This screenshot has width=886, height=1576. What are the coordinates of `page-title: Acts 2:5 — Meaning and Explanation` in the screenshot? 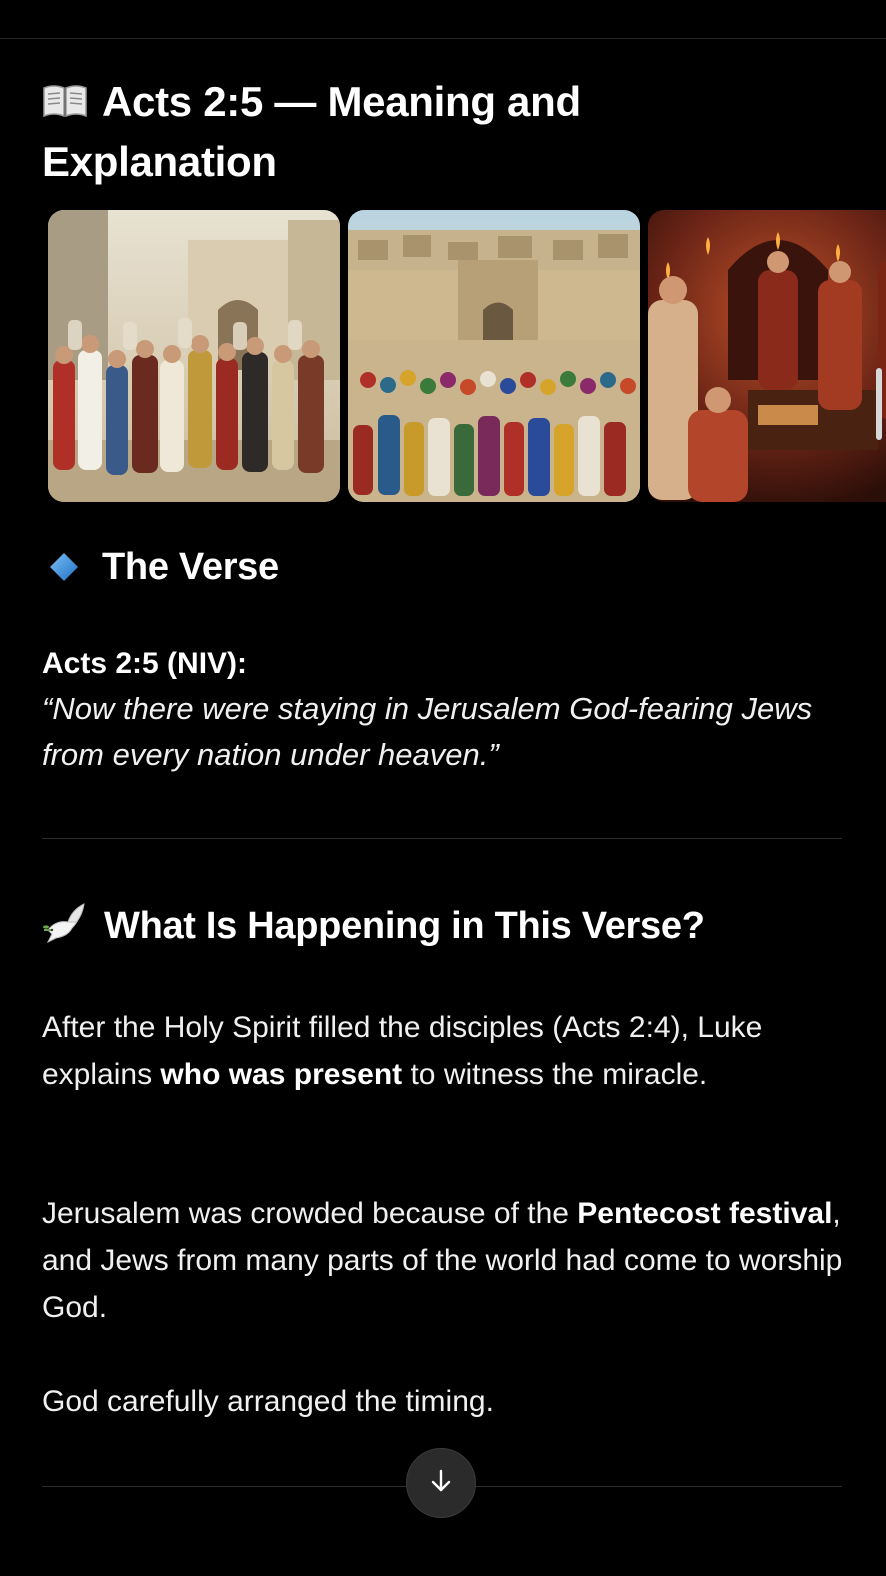 It's located at (311, 131).